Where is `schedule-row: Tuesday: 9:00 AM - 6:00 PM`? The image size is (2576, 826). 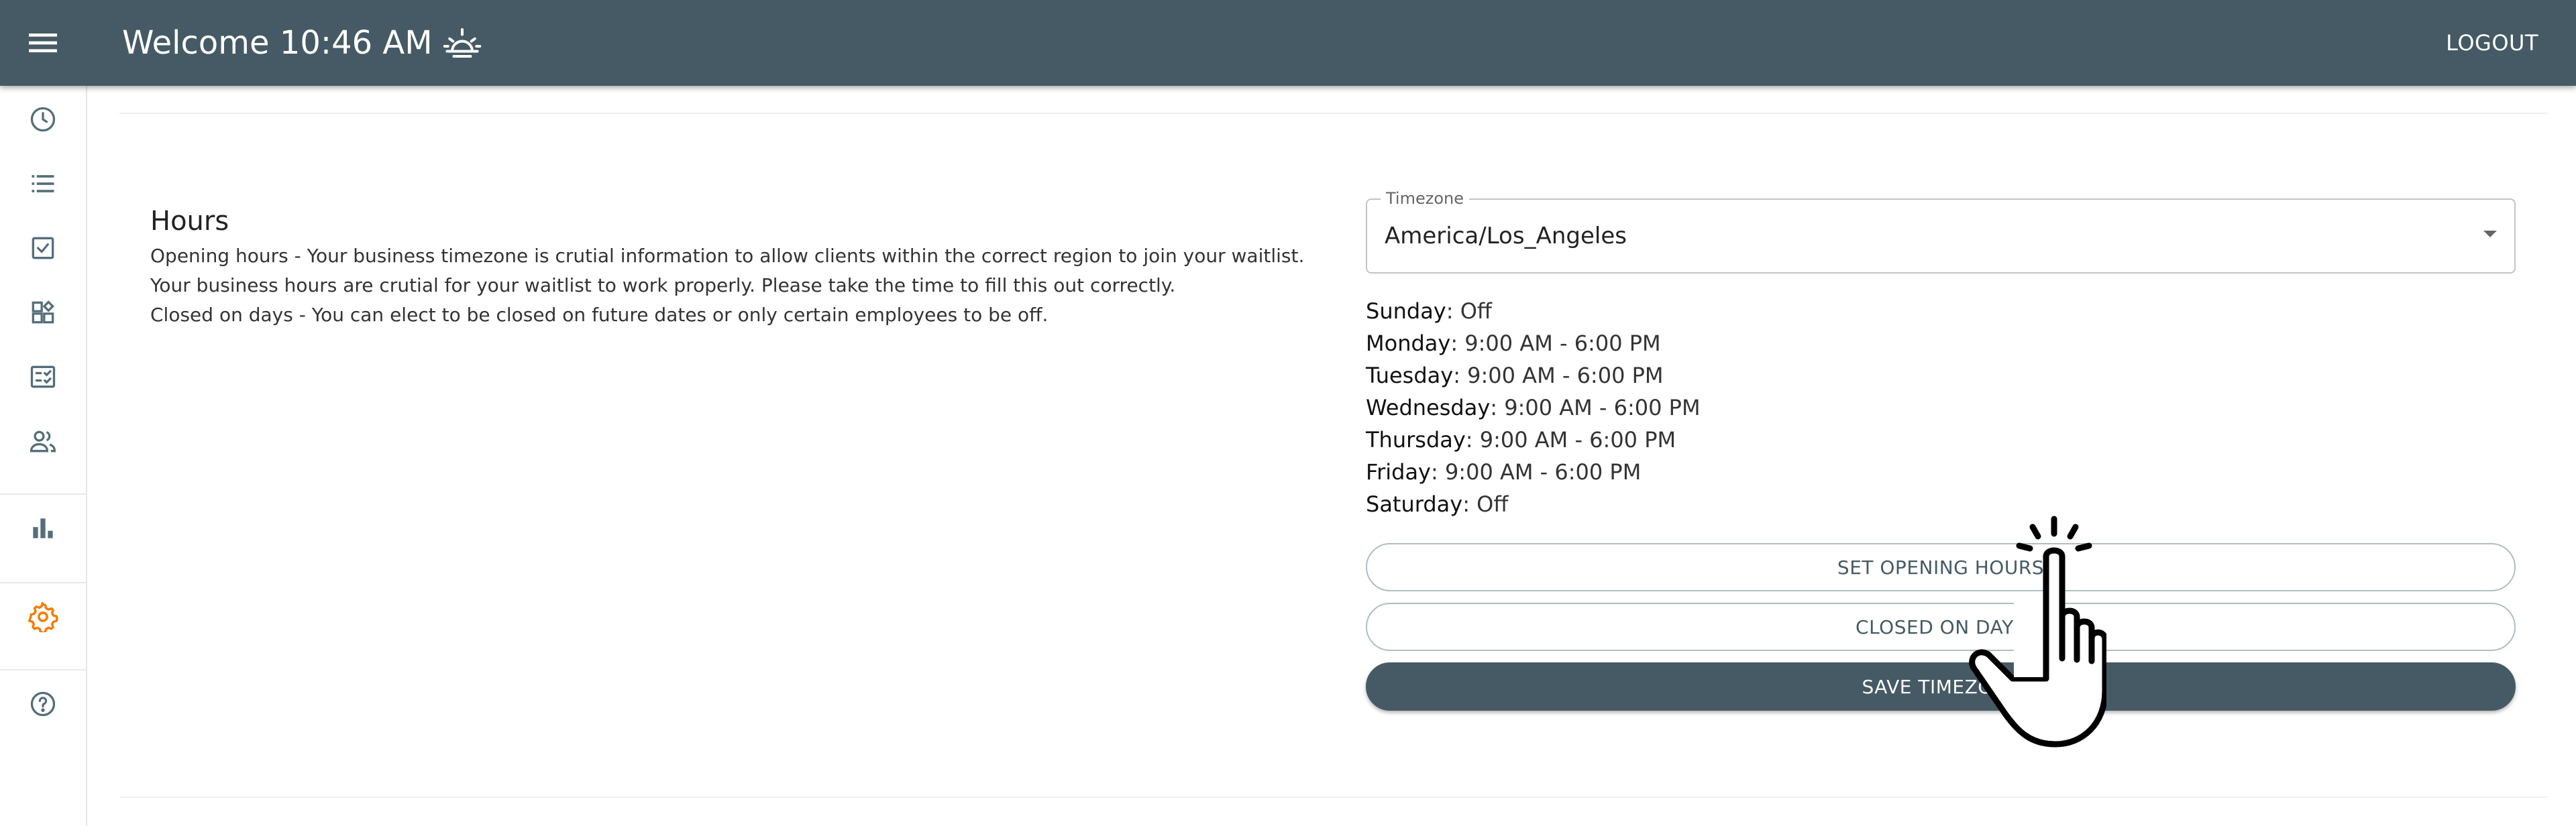 schedule-row: Tuesday: 9:00 AM - 6:00 PM is located at coordinates (1515, 375).